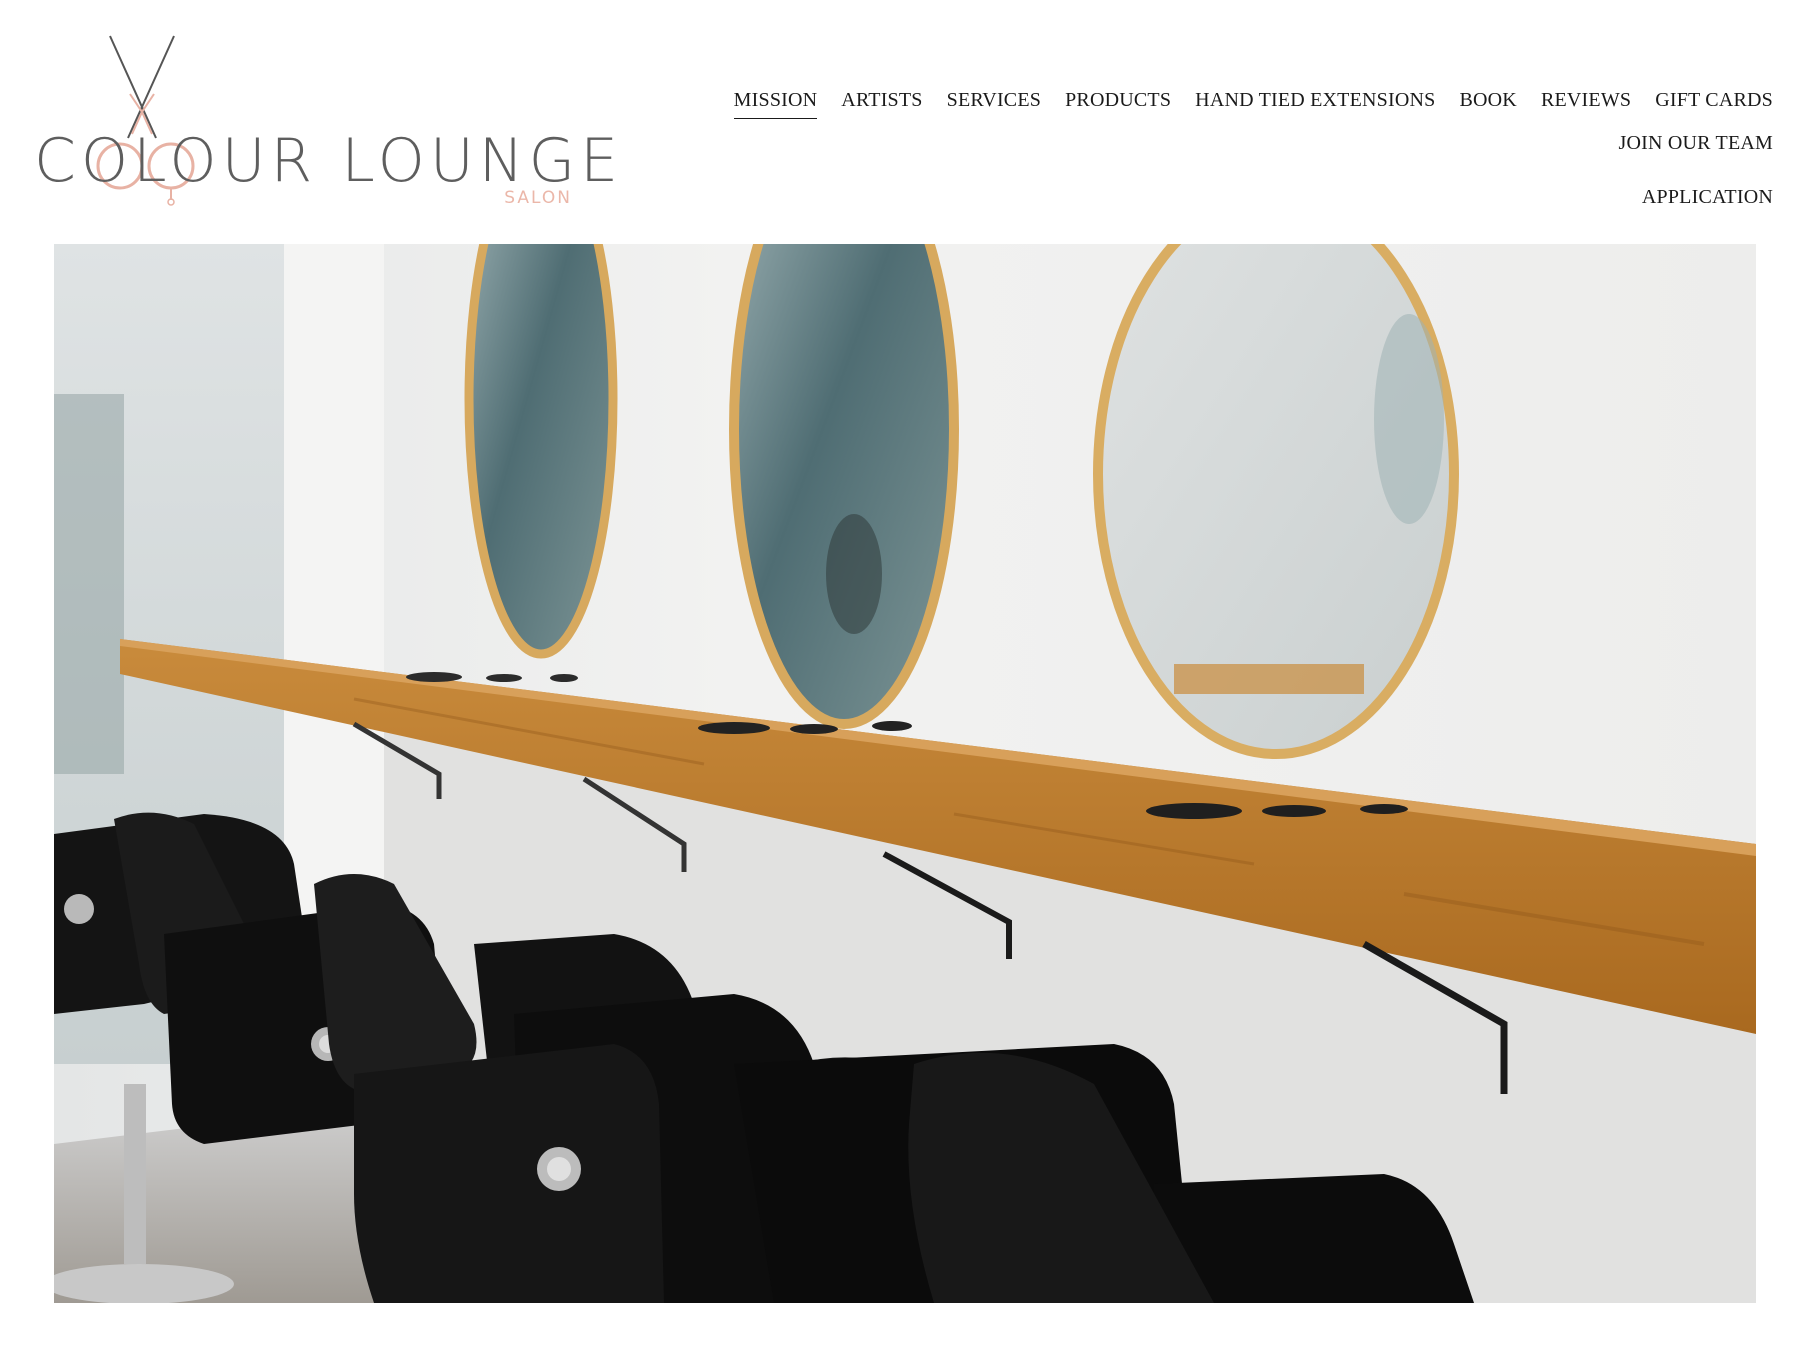  What do you see at coordinates (329, 161) in the screenshot?
I see `logo-wordmark: COLOUR LOUNGE` at bounding box center [329, 161].